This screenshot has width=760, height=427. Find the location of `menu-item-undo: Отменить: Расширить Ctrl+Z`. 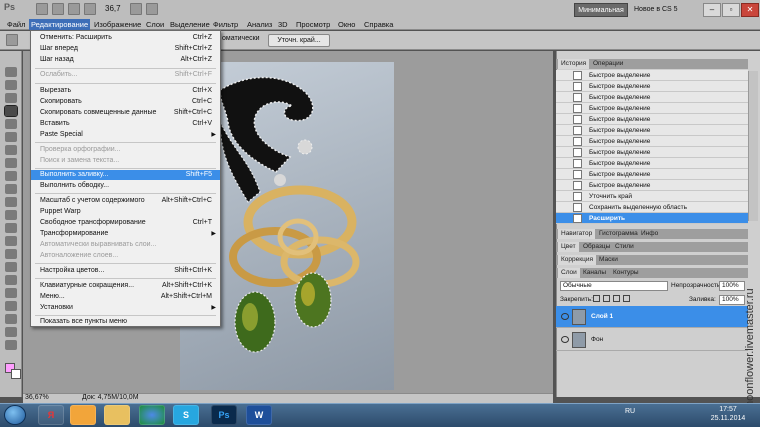

menu-item-undo: Отменить: Расширить Ctrl+Z is located at coordinates (125, 38).